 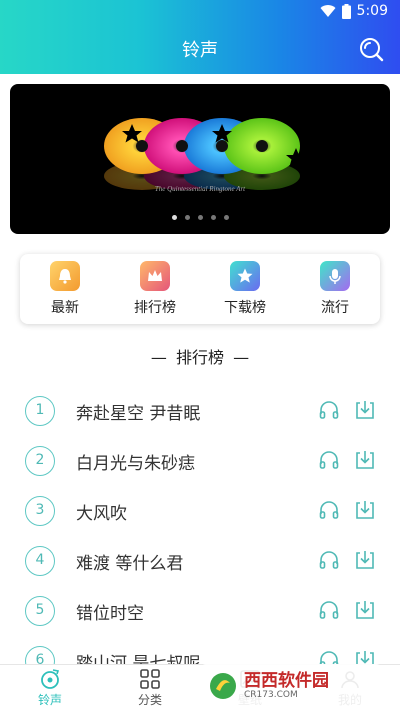 I want to click on list-item: 5 错位时空, so click(x=200, y=611).